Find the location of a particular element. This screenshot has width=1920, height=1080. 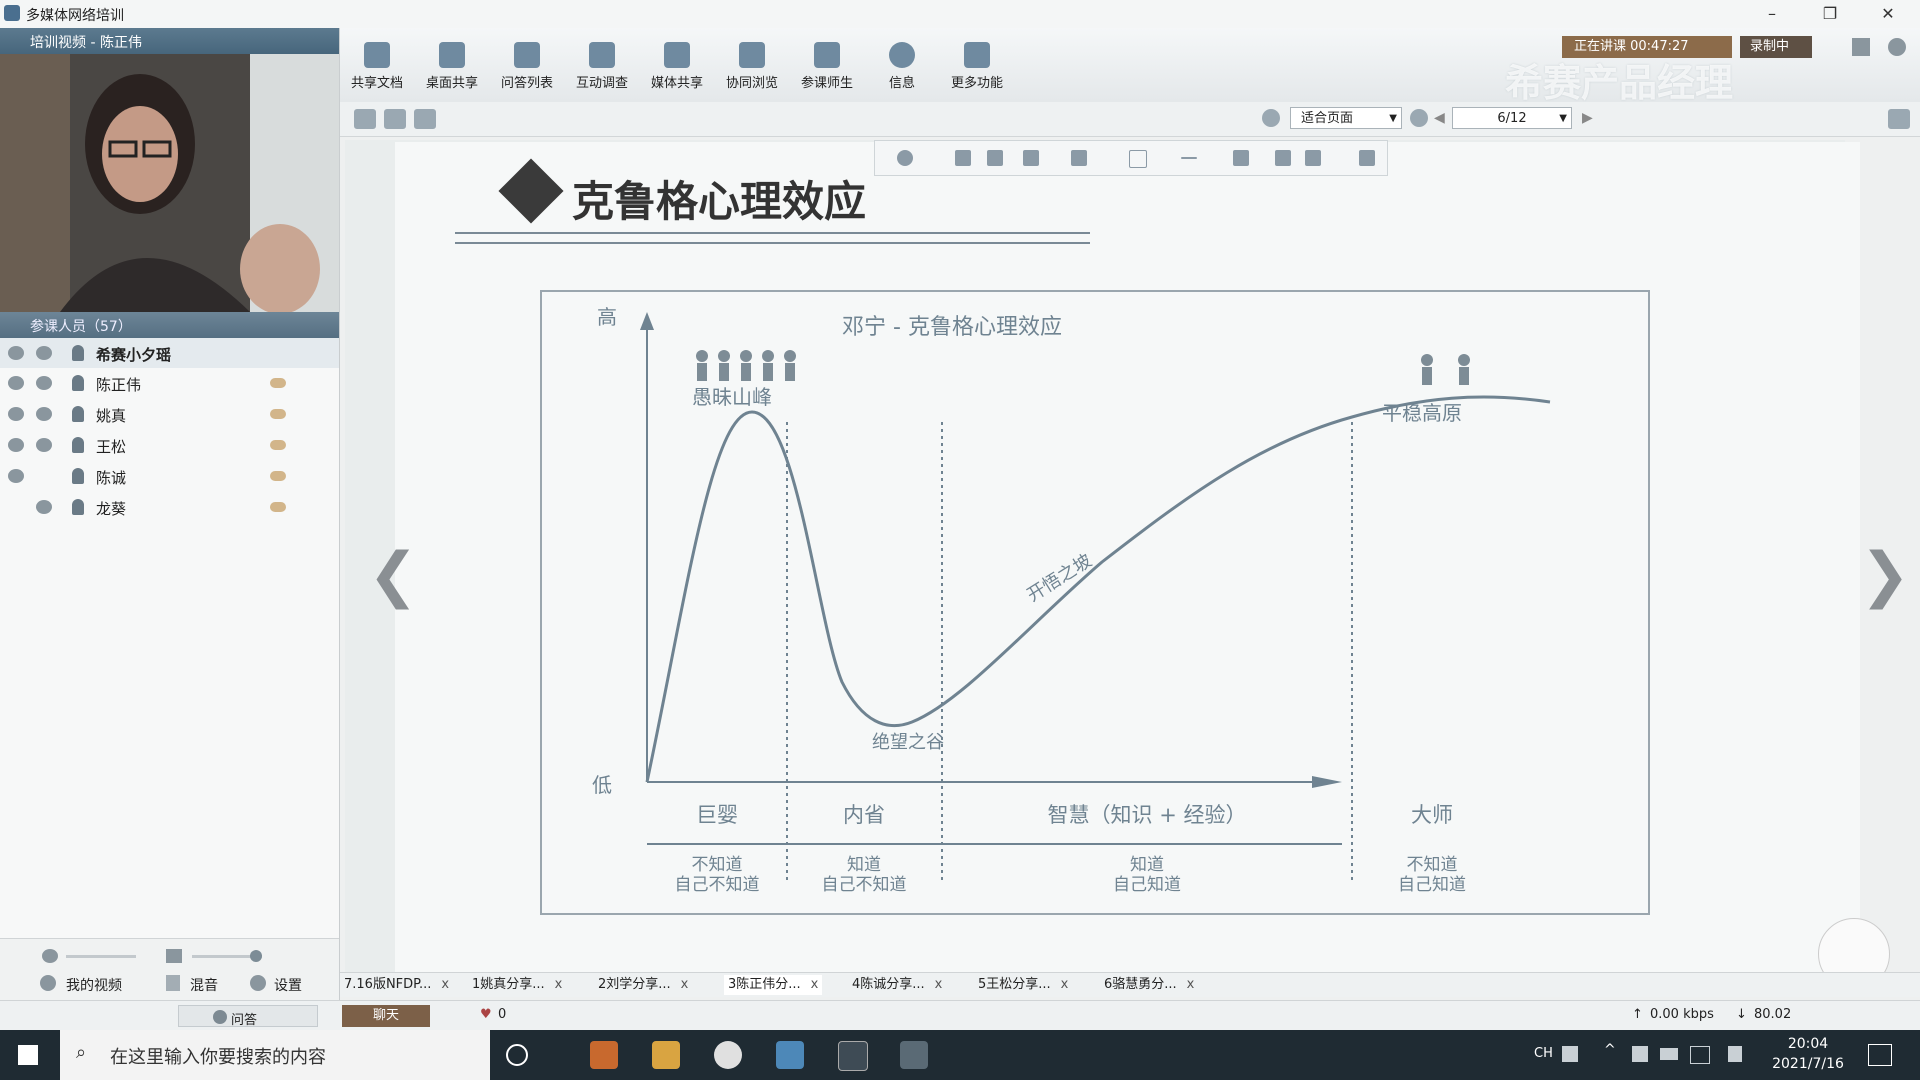

mix-button: 混音 is located at coordinates (204, 985).